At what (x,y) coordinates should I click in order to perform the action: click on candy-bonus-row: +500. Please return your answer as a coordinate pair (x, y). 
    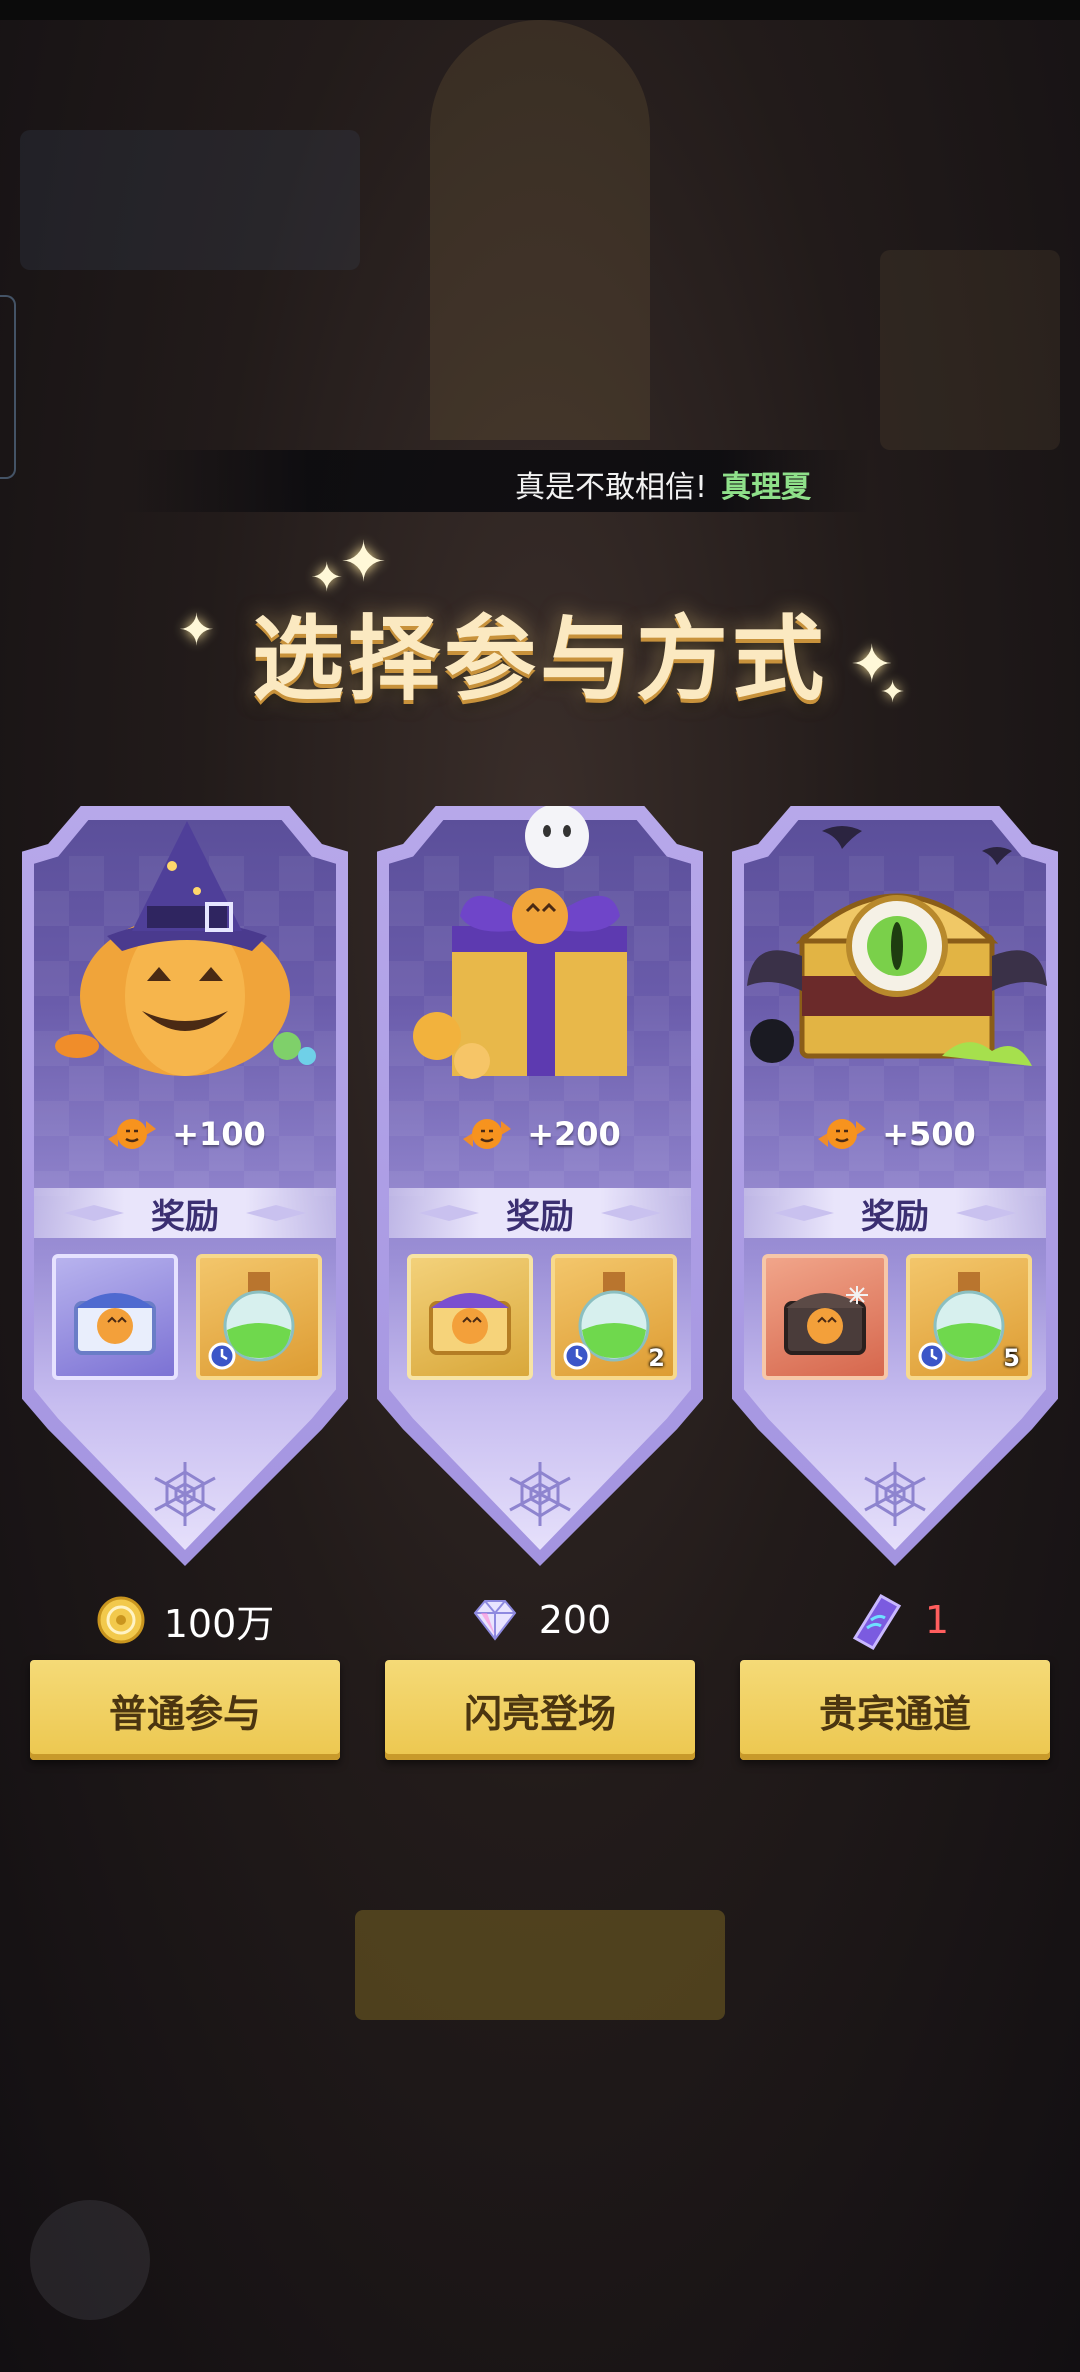
    Looking at the image, I should click on (895, 1134).